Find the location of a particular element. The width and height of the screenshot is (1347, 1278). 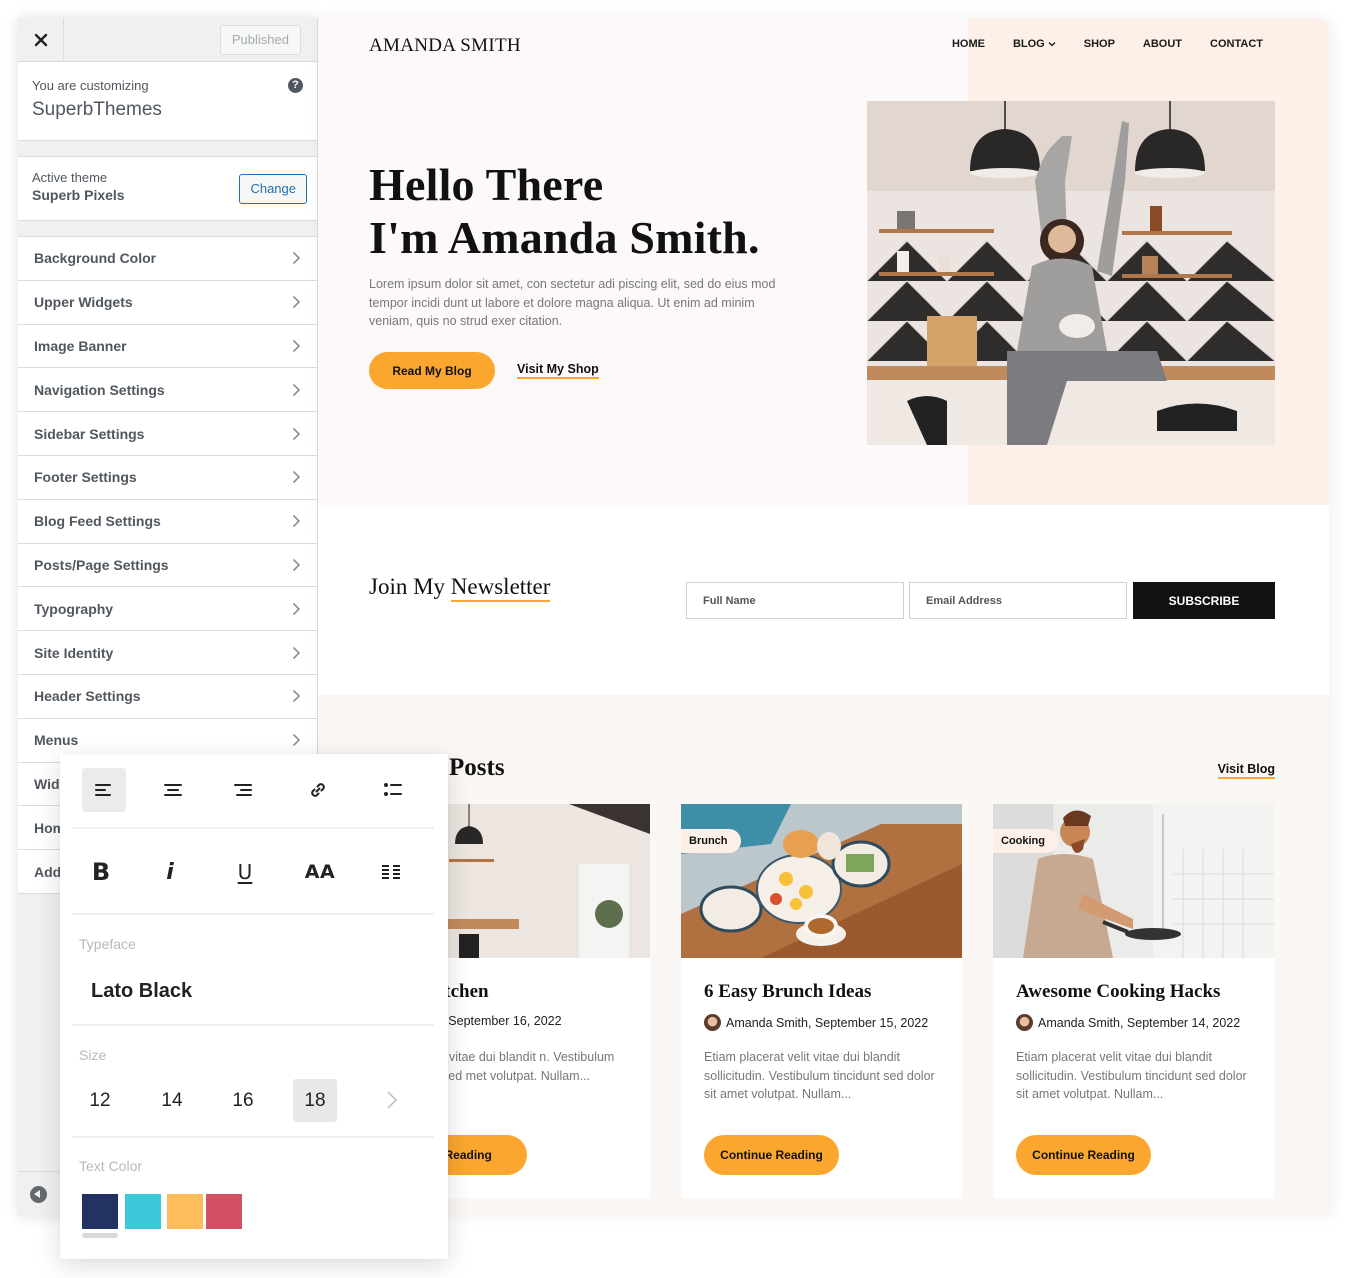

read-my-blog-button: Read My Blog is located at coordinates (432, 370).